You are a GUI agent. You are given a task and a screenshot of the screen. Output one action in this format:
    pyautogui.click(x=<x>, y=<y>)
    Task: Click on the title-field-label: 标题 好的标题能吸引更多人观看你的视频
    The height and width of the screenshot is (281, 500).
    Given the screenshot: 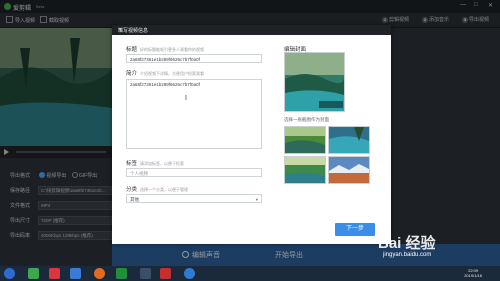 What is the action you would take?
    pyautogui.click(x=165, y=49)
    